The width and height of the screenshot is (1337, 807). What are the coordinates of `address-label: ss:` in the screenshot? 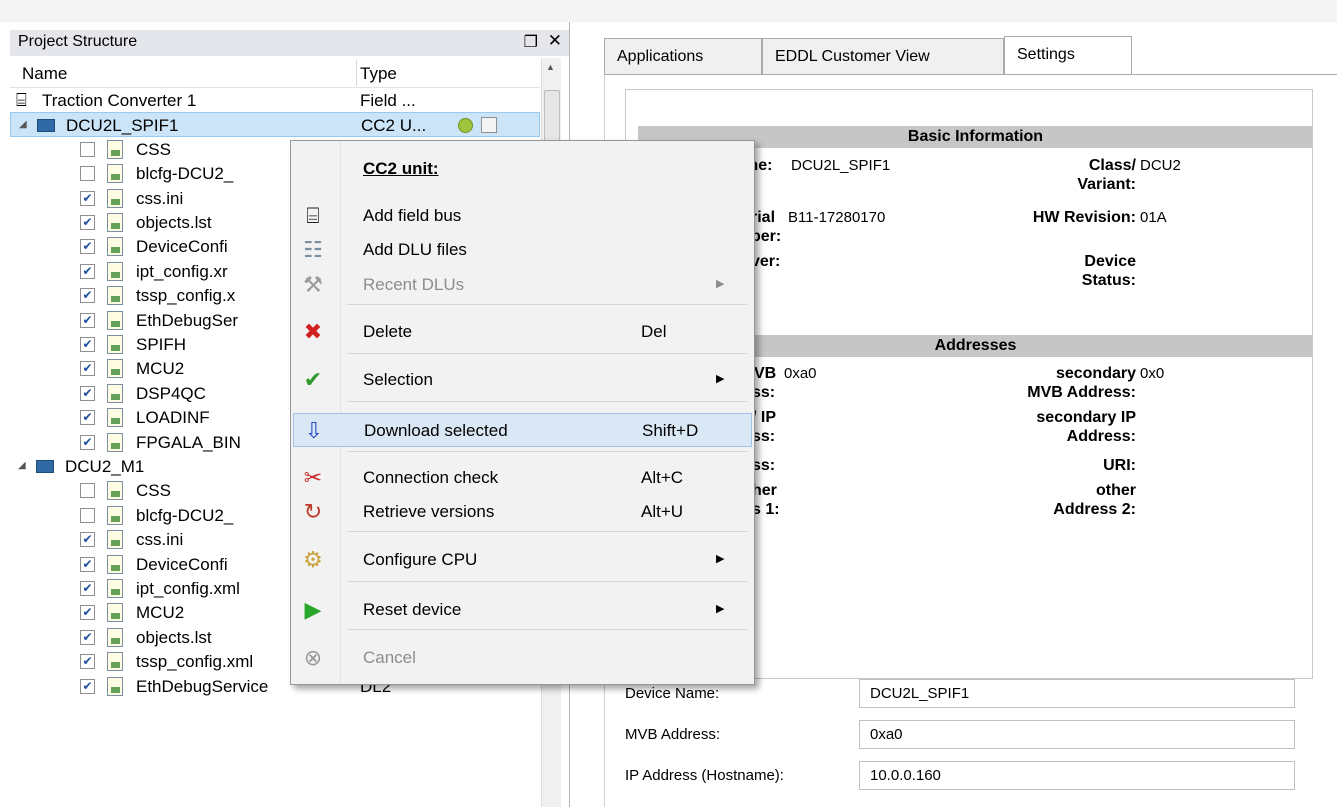 It's located at (764, 465).